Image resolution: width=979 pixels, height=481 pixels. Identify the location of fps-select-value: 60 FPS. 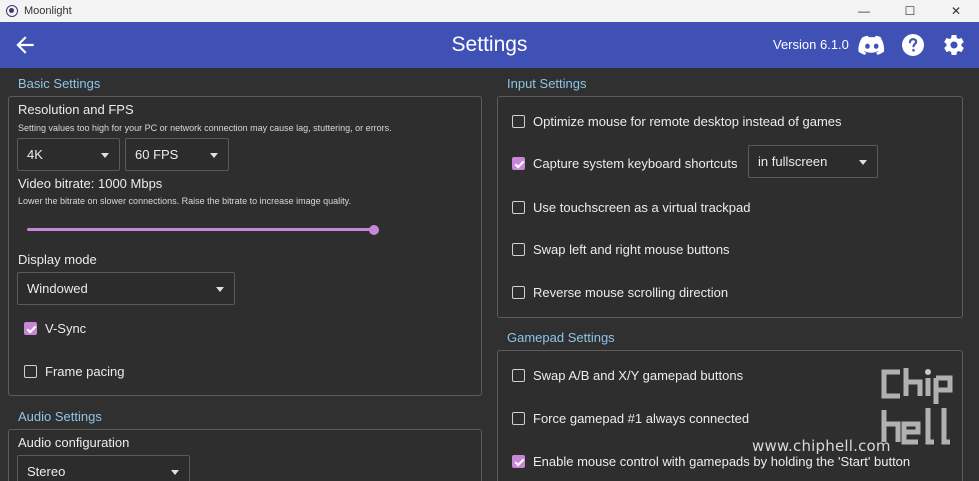
(157, 154).